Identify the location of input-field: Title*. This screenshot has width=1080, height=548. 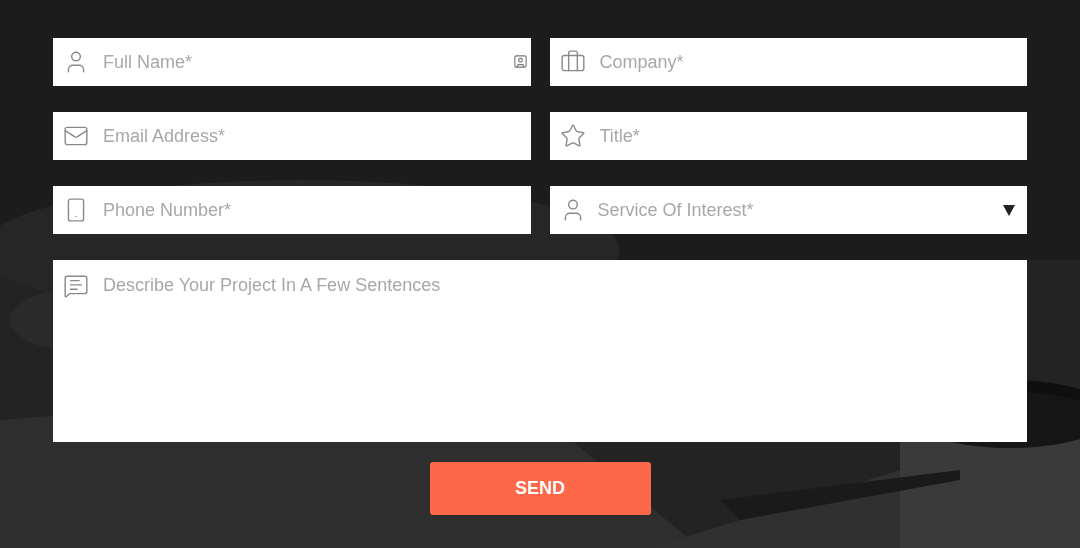
(788, 136).